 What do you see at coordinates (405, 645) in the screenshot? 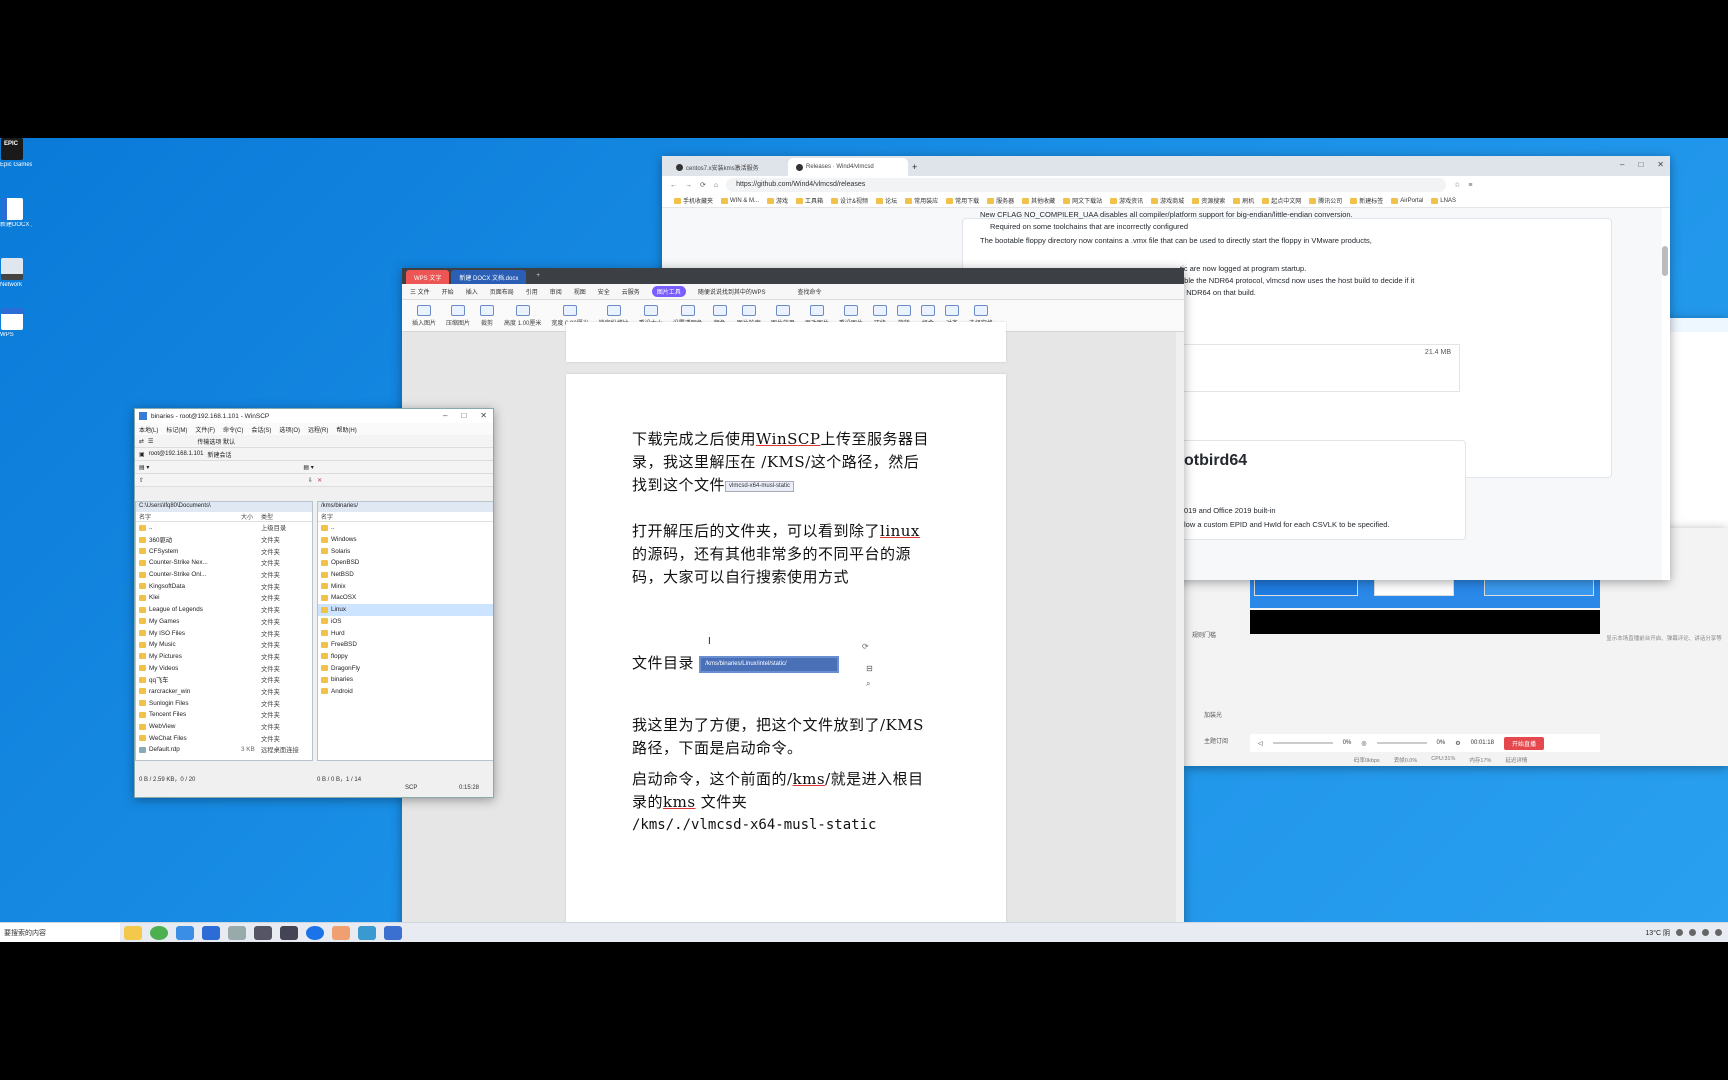
I see `remote-file-row: FreeBSD` at bounding box center [405, 645].